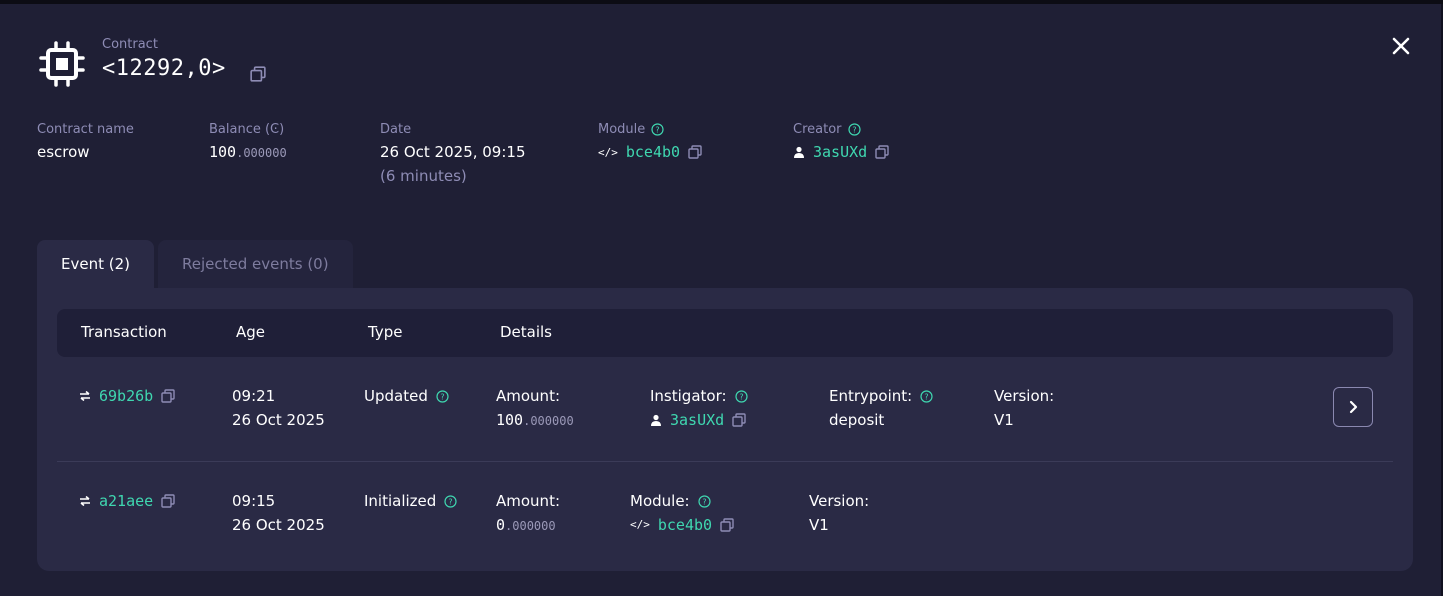 The image size is (1443, 596). What do you see at coordinates (126, 396) in the screenshot?
I see `transaction-link: 69b26b` at bounding box center [126, 396].